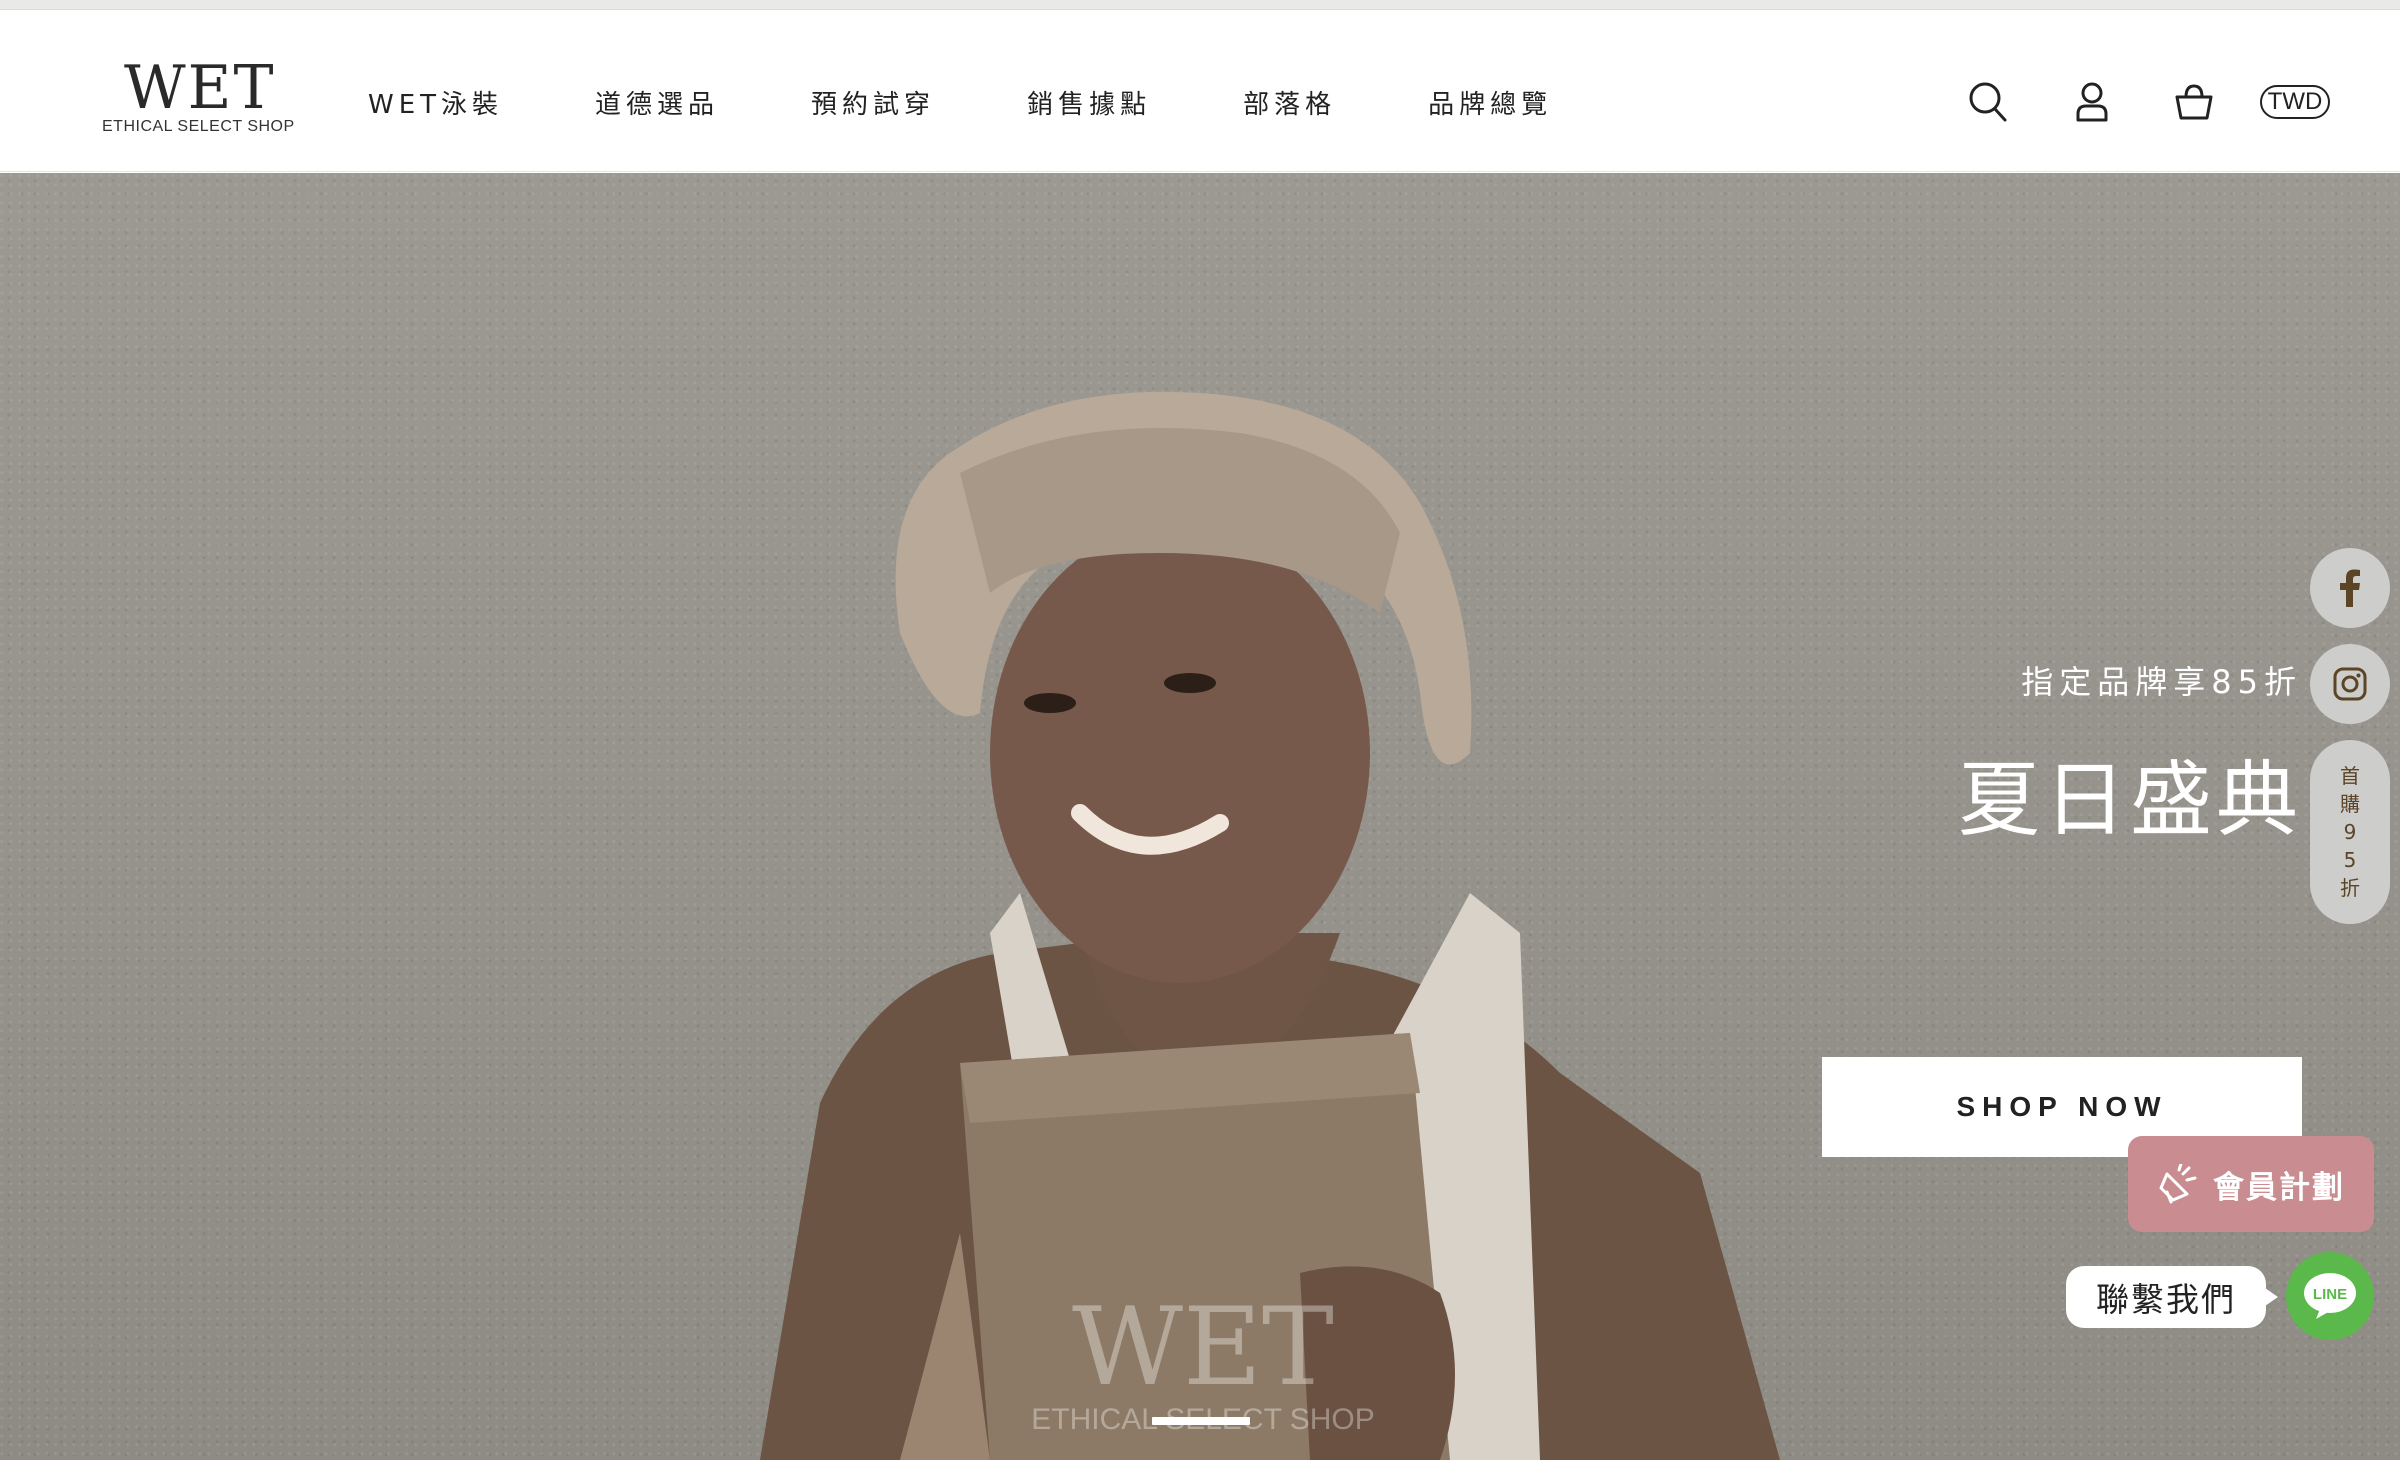  What do you see at coordinates (1490, 102) in the screenshot?
I see `nav-item-brands: 品牌總覽` at bounding box center [1490, 102].